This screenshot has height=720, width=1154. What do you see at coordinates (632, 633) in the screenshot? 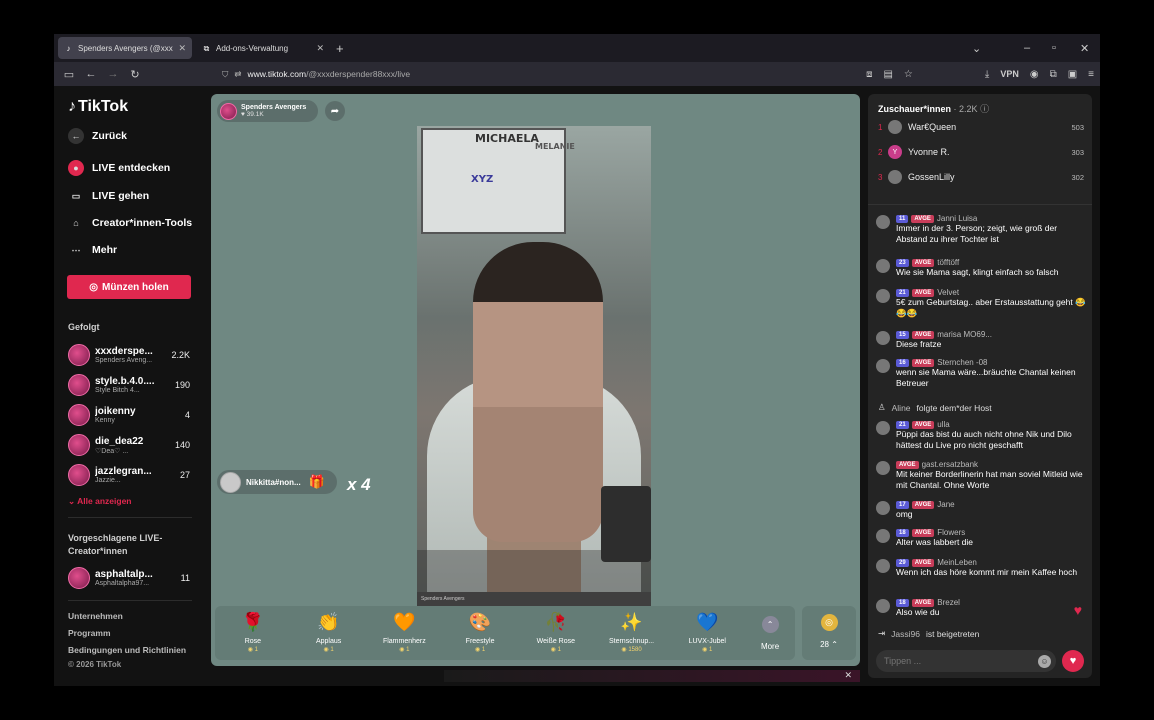
I see `gift-shooting-star: ✨ Sternschnup... ◉ 1580` at bounding box center [632, 633].